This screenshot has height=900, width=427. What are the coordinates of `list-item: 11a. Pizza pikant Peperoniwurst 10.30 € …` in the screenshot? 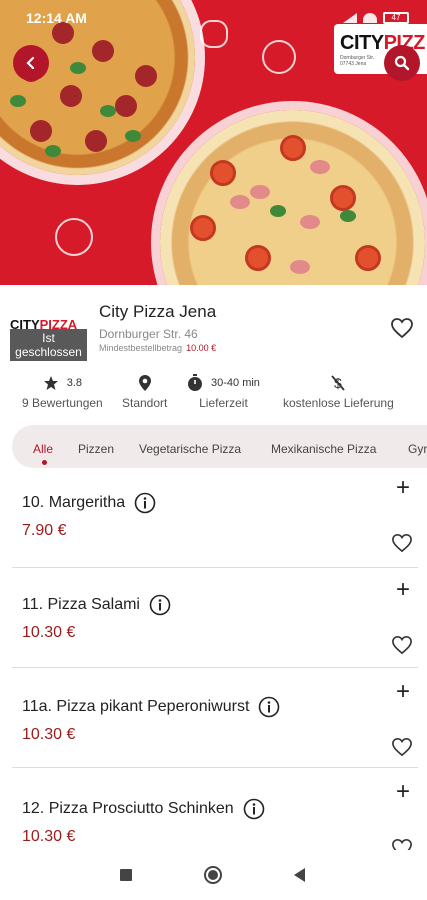 It's located at (215, 718).